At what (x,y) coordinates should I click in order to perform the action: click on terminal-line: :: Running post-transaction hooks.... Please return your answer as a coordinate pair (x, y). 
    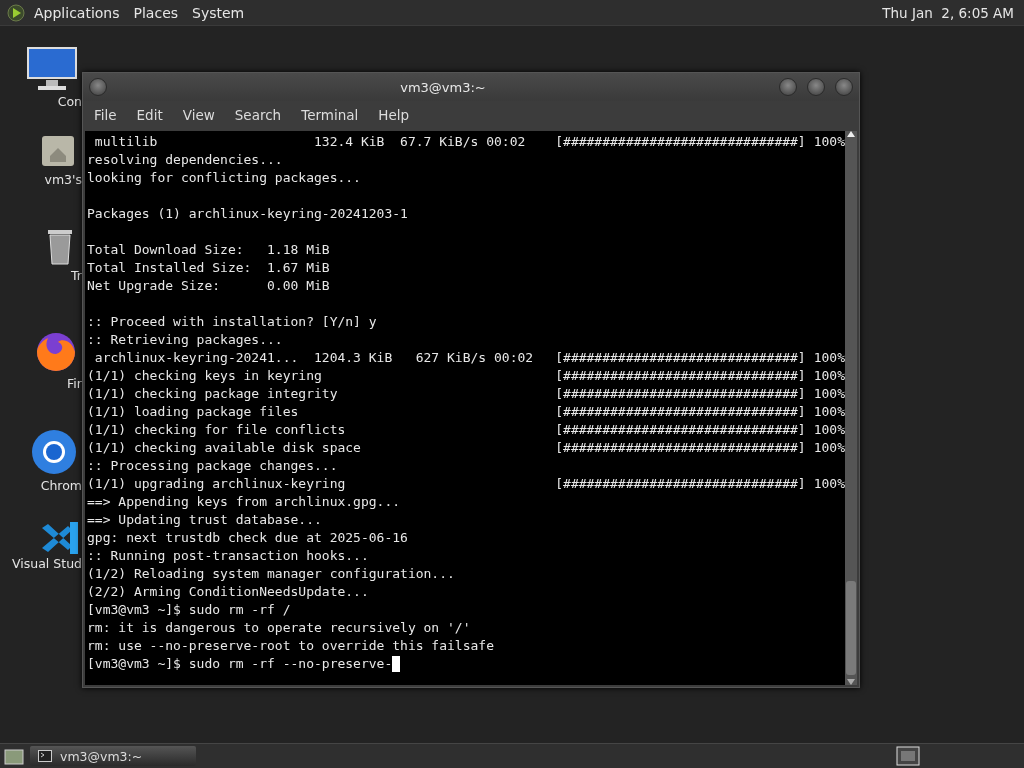
    Looking at the image, I should click on (228, 556).